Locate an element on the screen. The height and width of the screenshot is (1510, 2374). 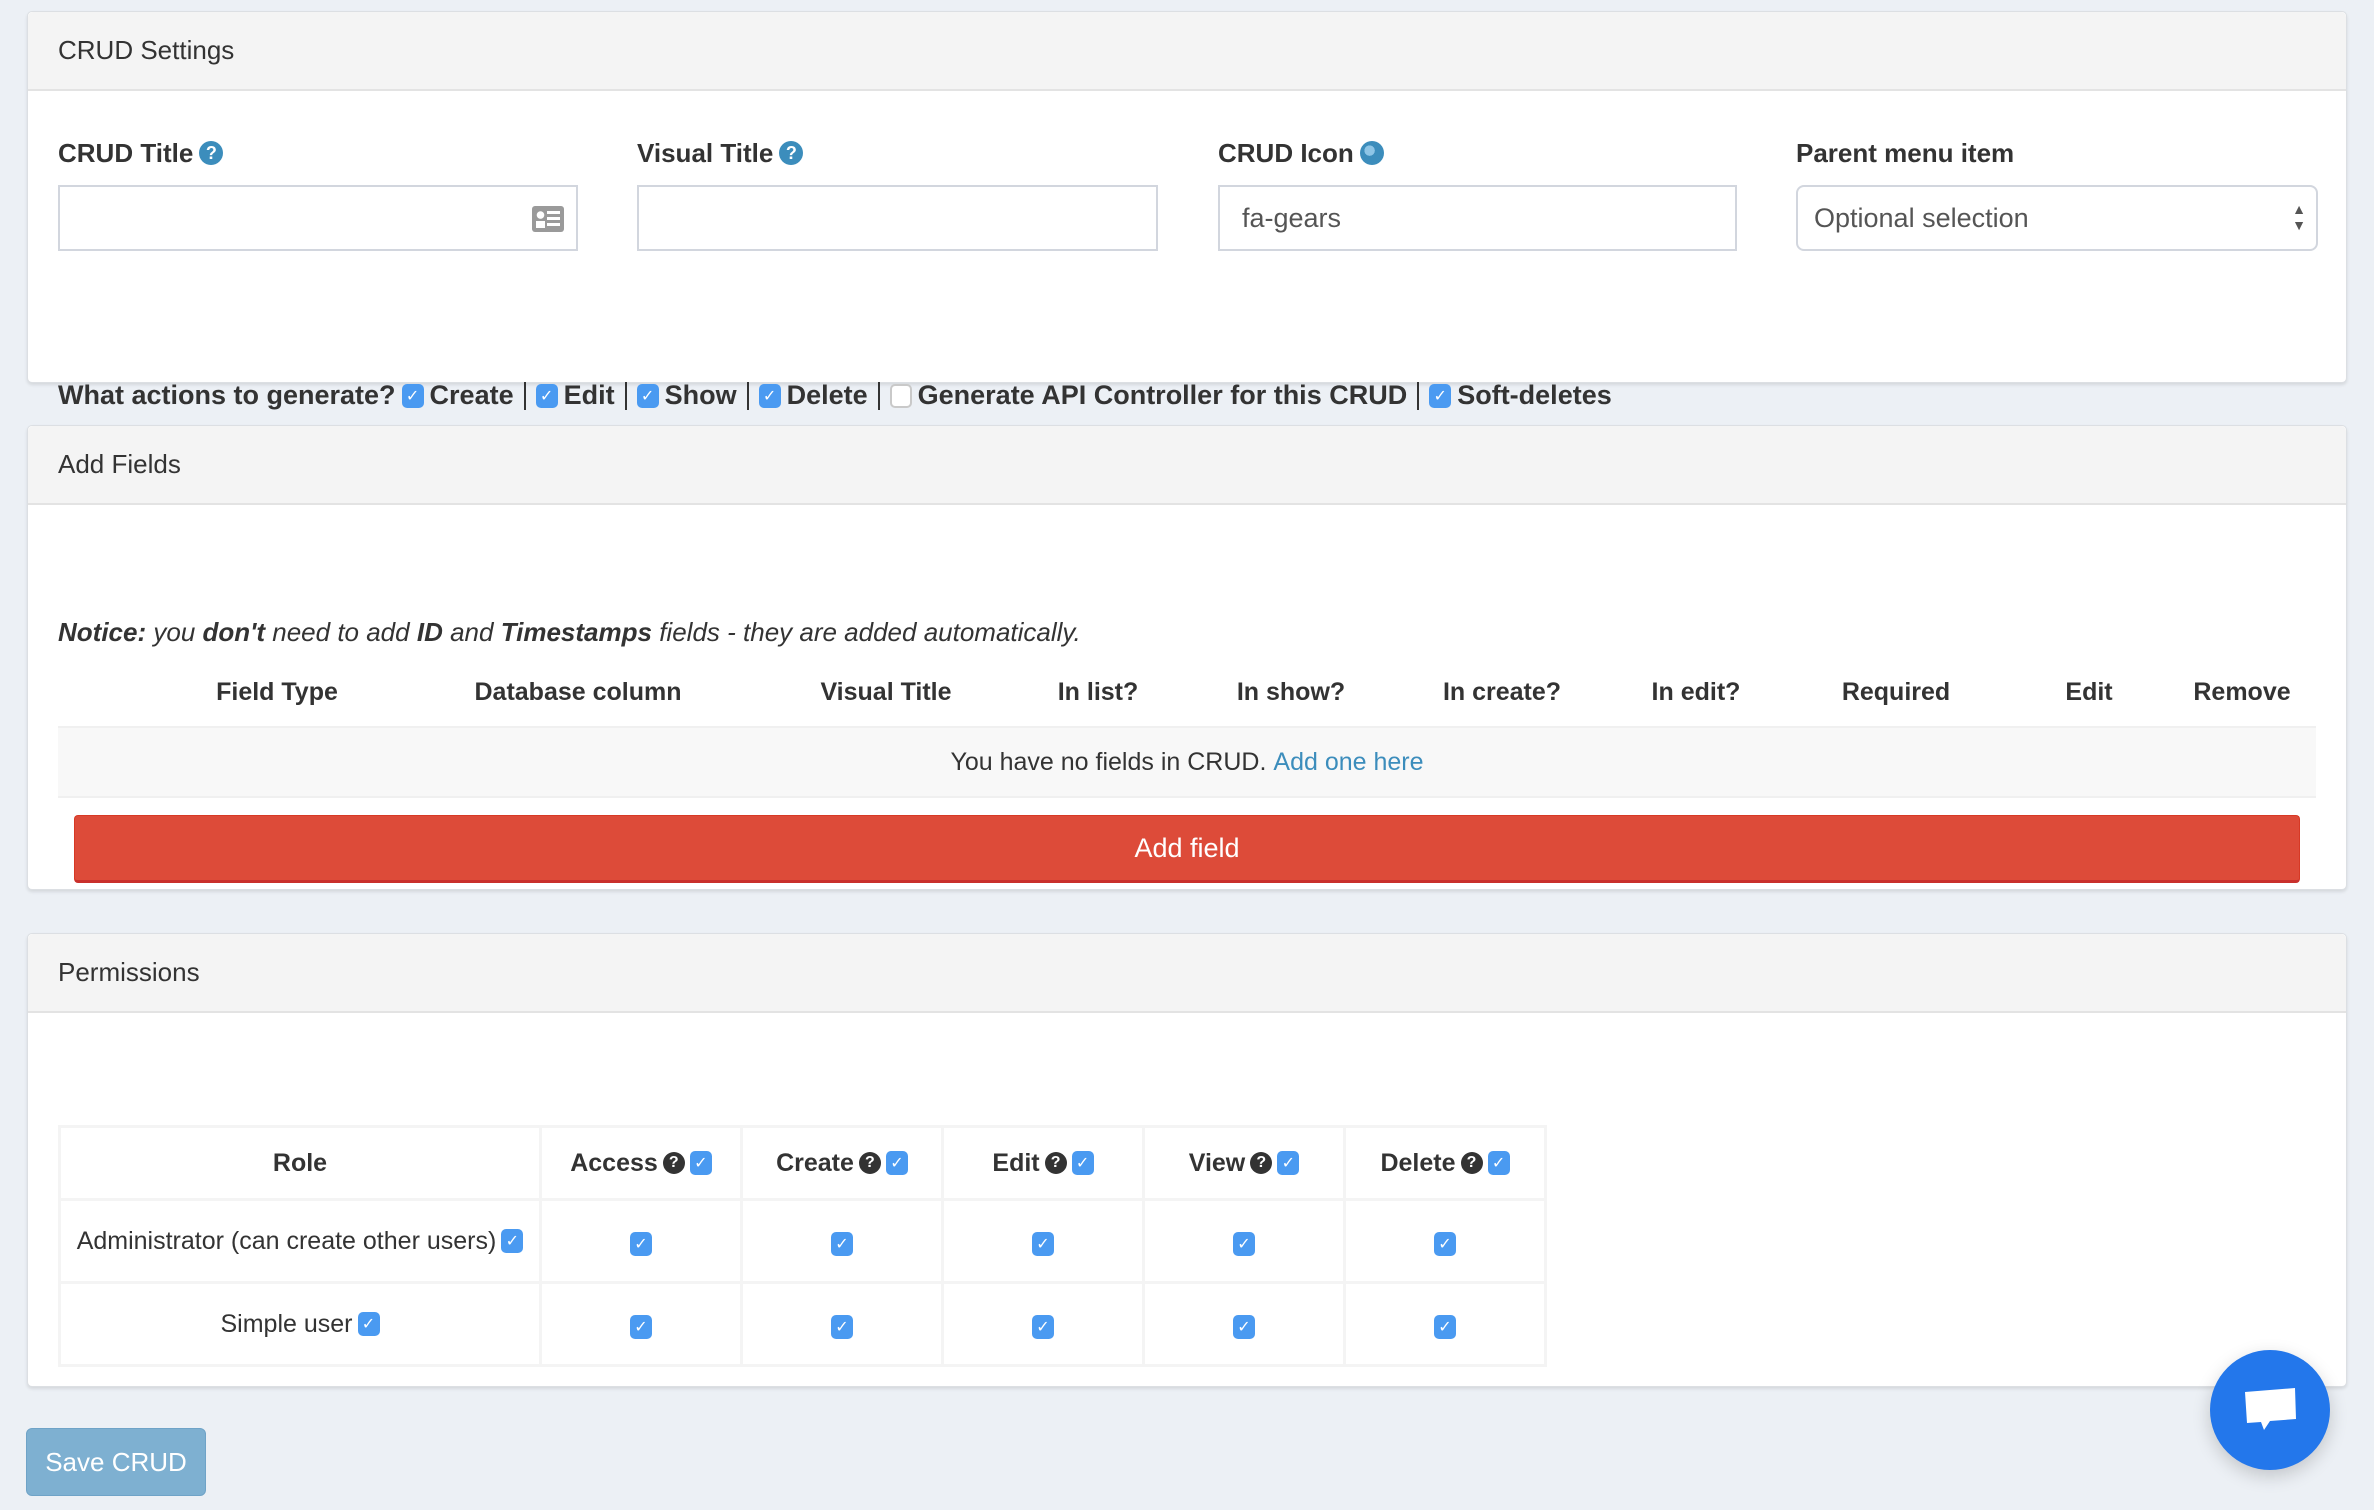
role-cell: Administrator (can create other users) ✓ is located at coordinates (300, 1241).